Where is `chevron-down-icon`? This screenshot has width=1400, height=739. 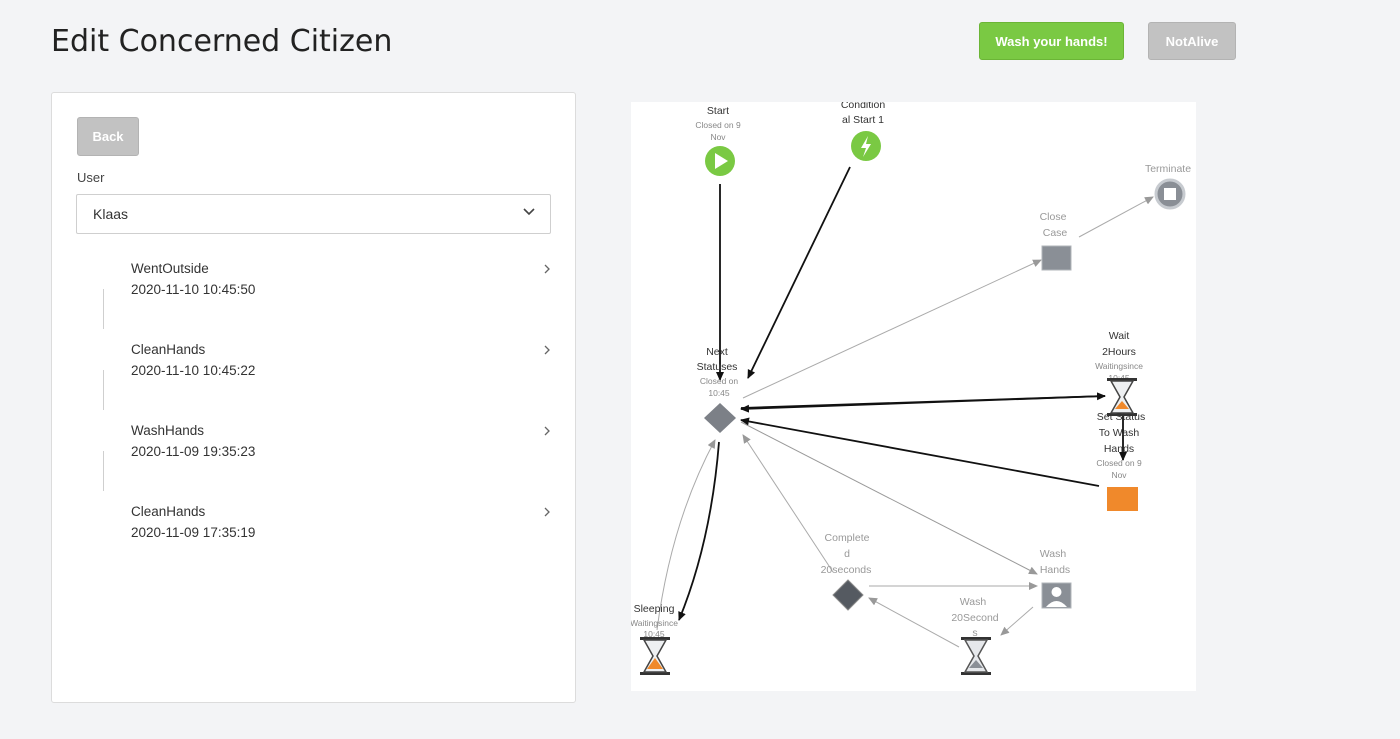
chevron-down-icon is located at coordinates (529, 212).